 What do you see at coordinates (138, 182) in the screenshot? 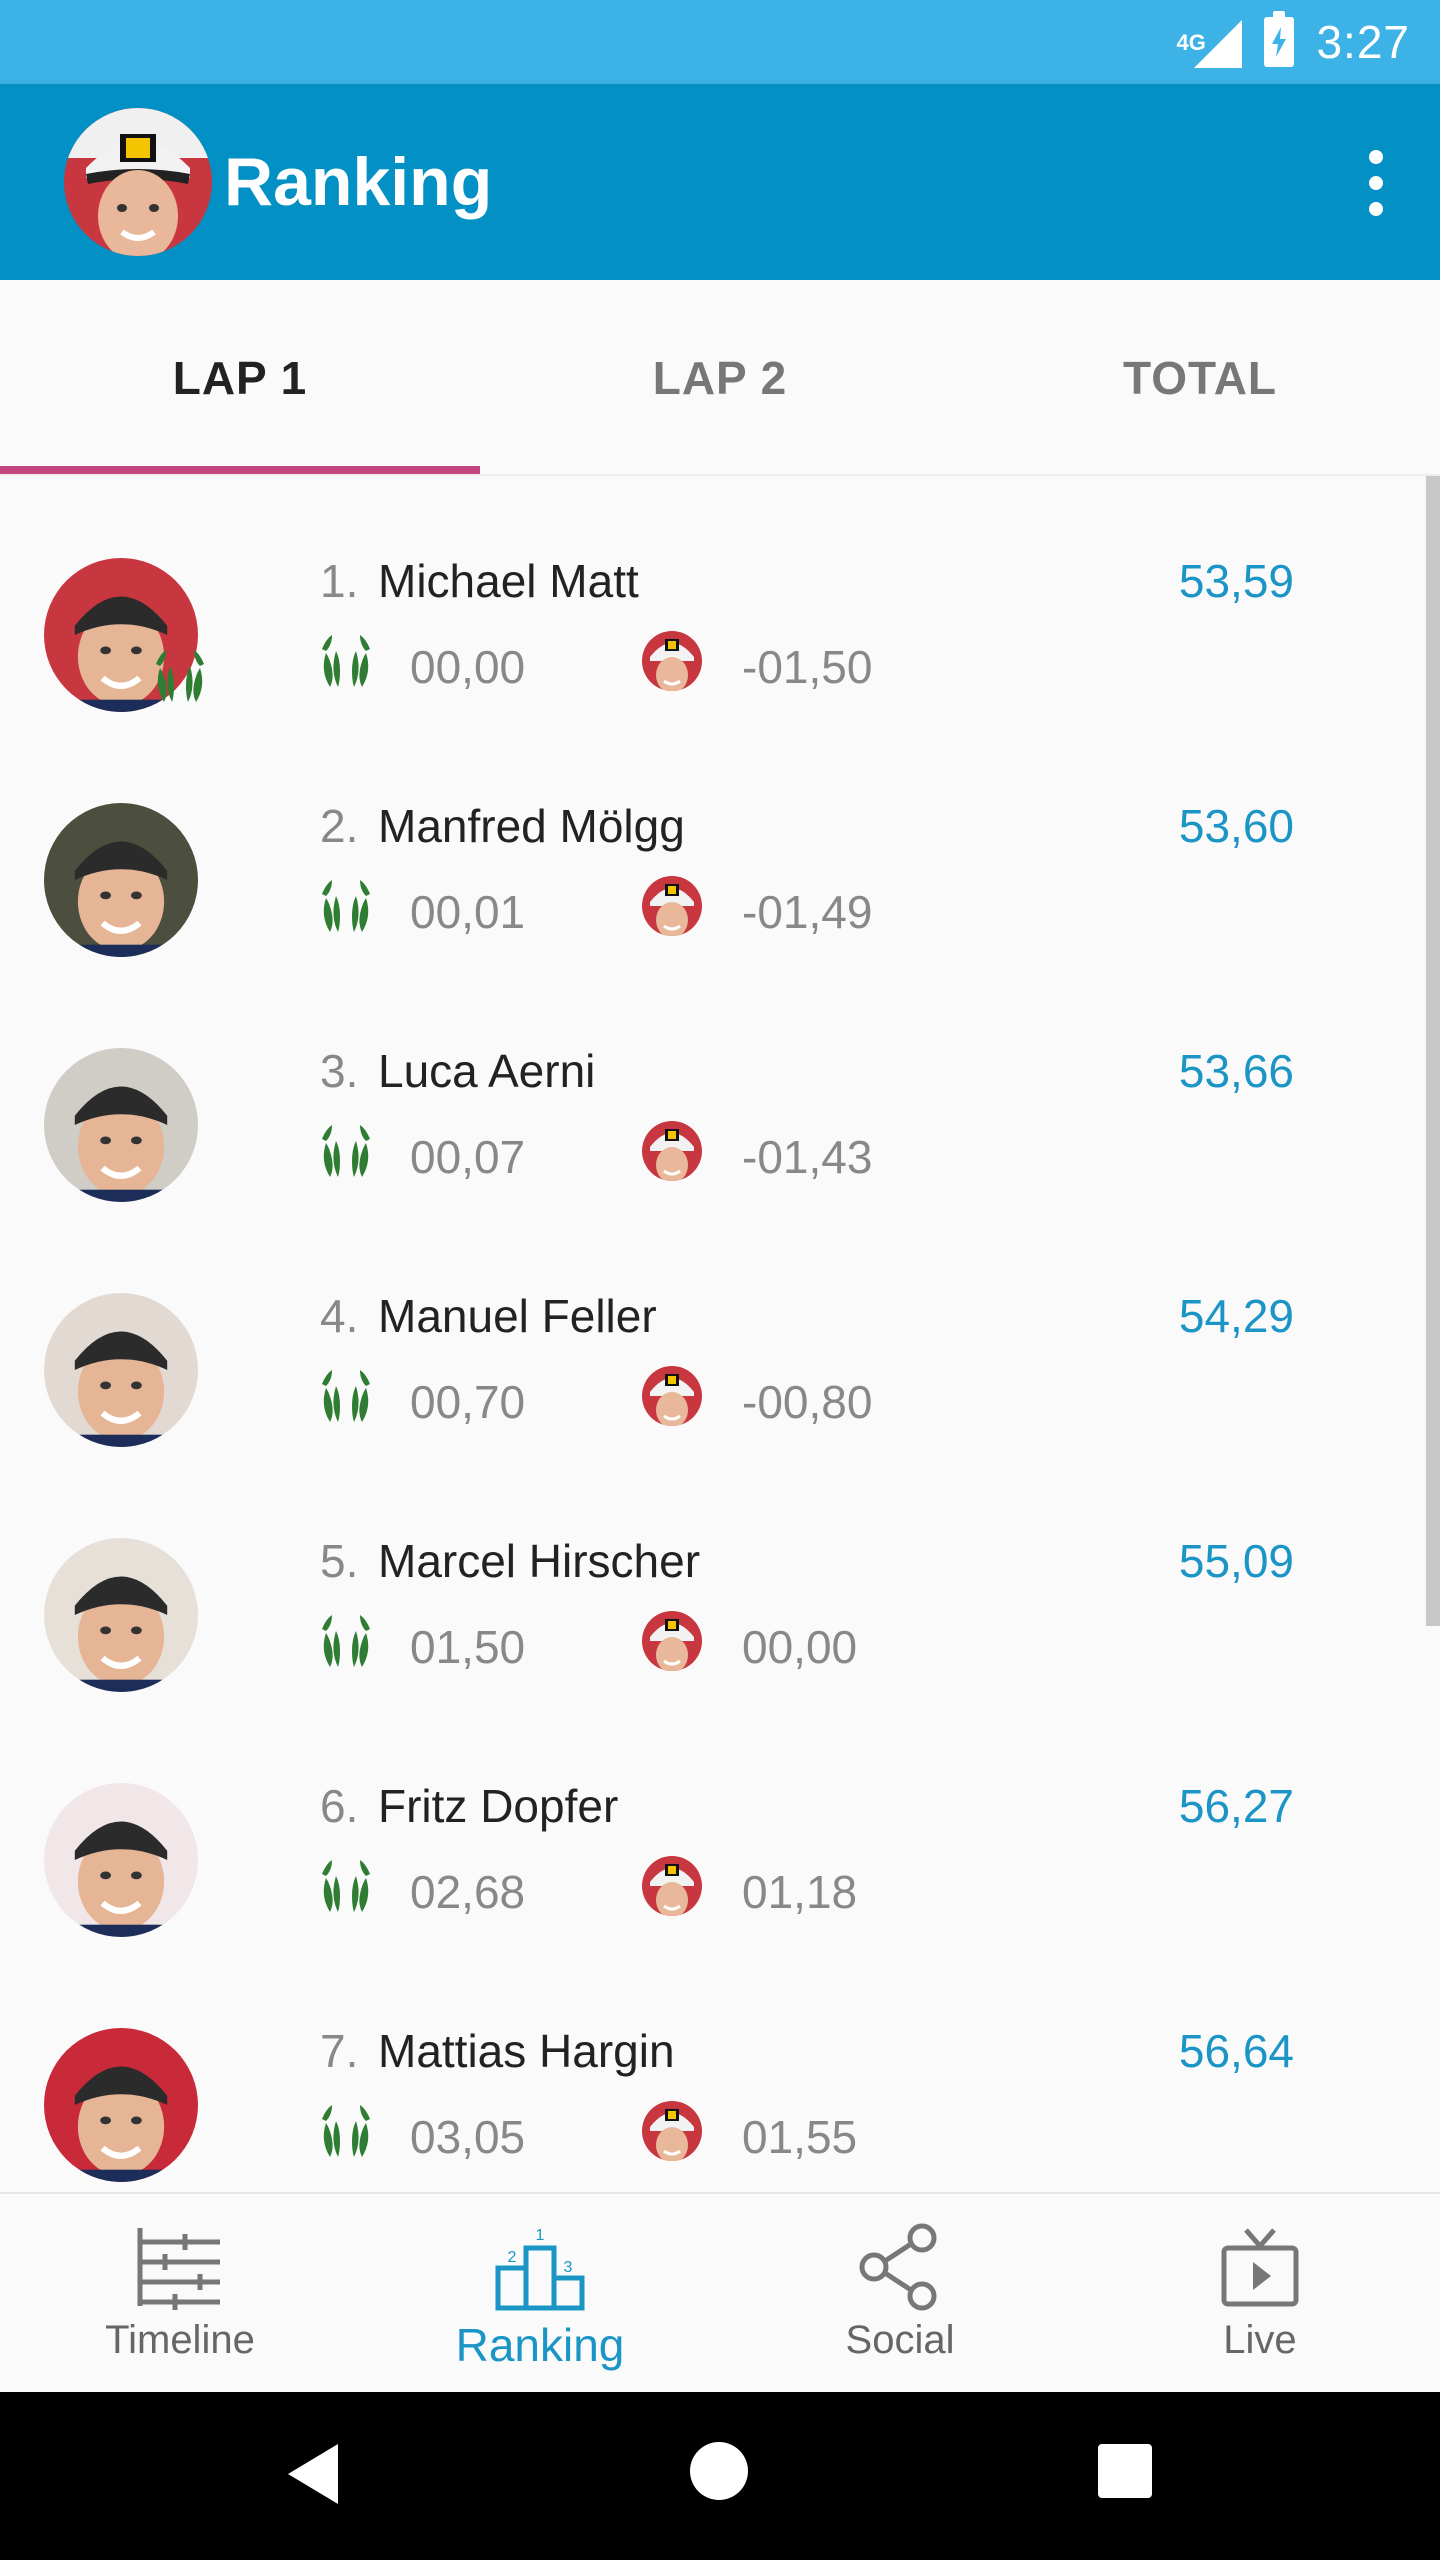
I see `profile-avatar-icon` at bounding box center [138, 182].